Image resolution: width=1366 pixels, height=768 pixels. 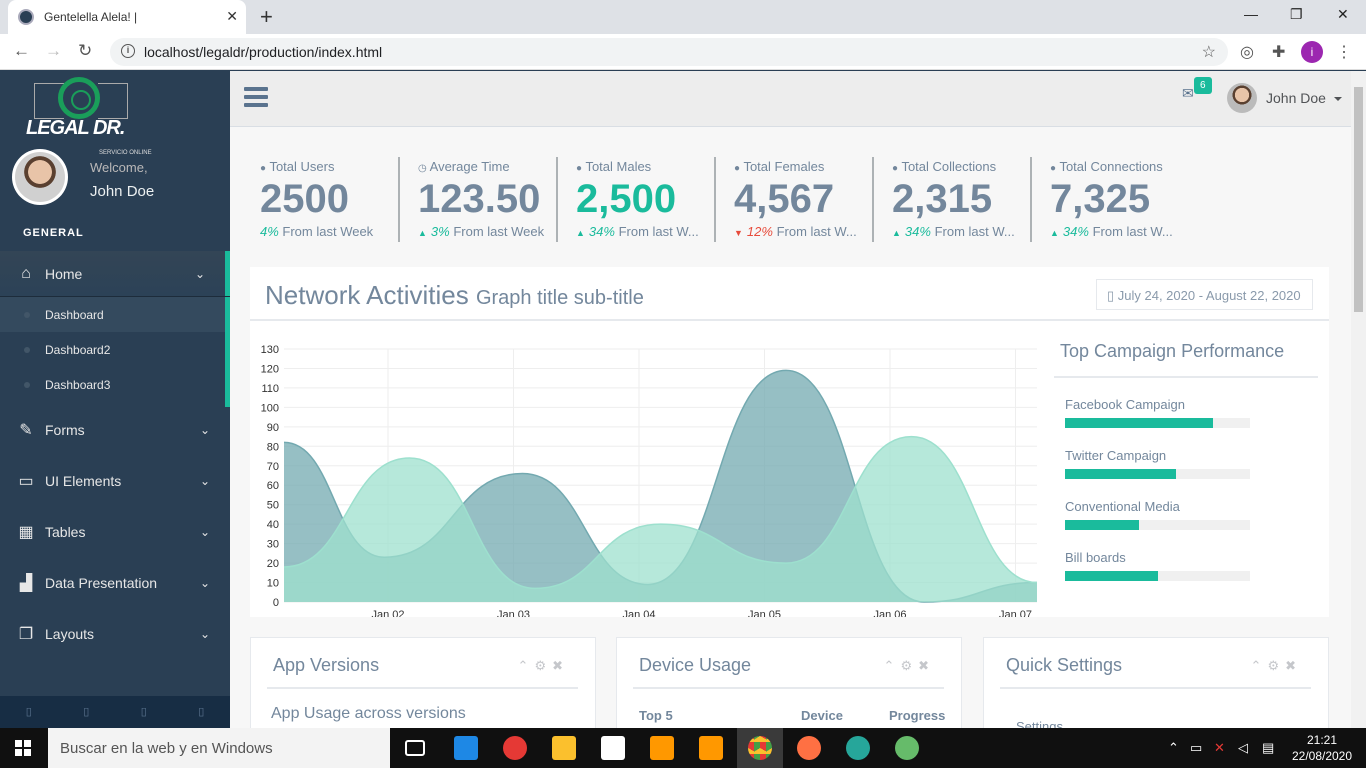 What do you see at coordinates (789, 687) in the screenshot?
I see `device-usage-panel: Device Usage ⌃⚙✖ Top 5 Device Progress` at bounding box center [789, 687].